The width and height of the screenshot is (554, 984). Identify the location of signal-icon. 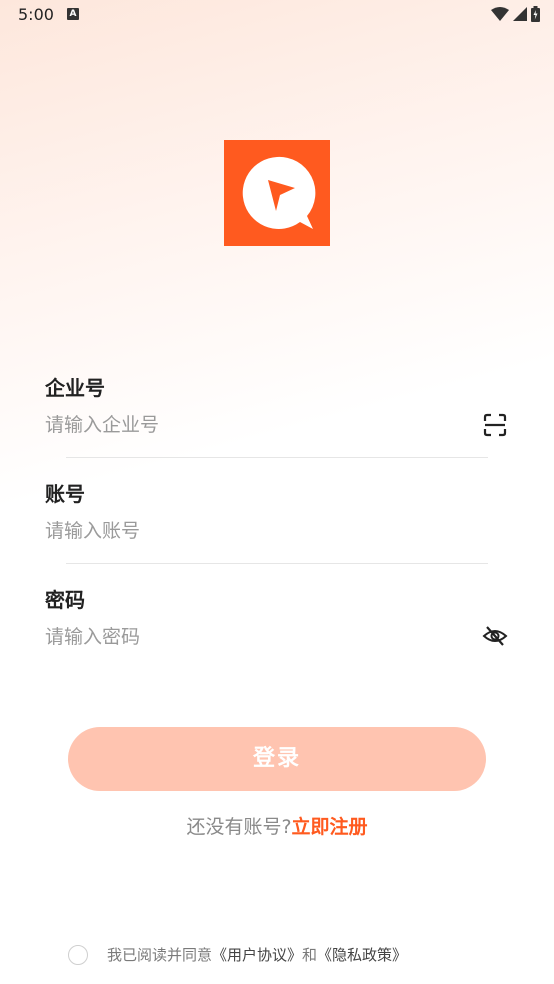
(520, 14).